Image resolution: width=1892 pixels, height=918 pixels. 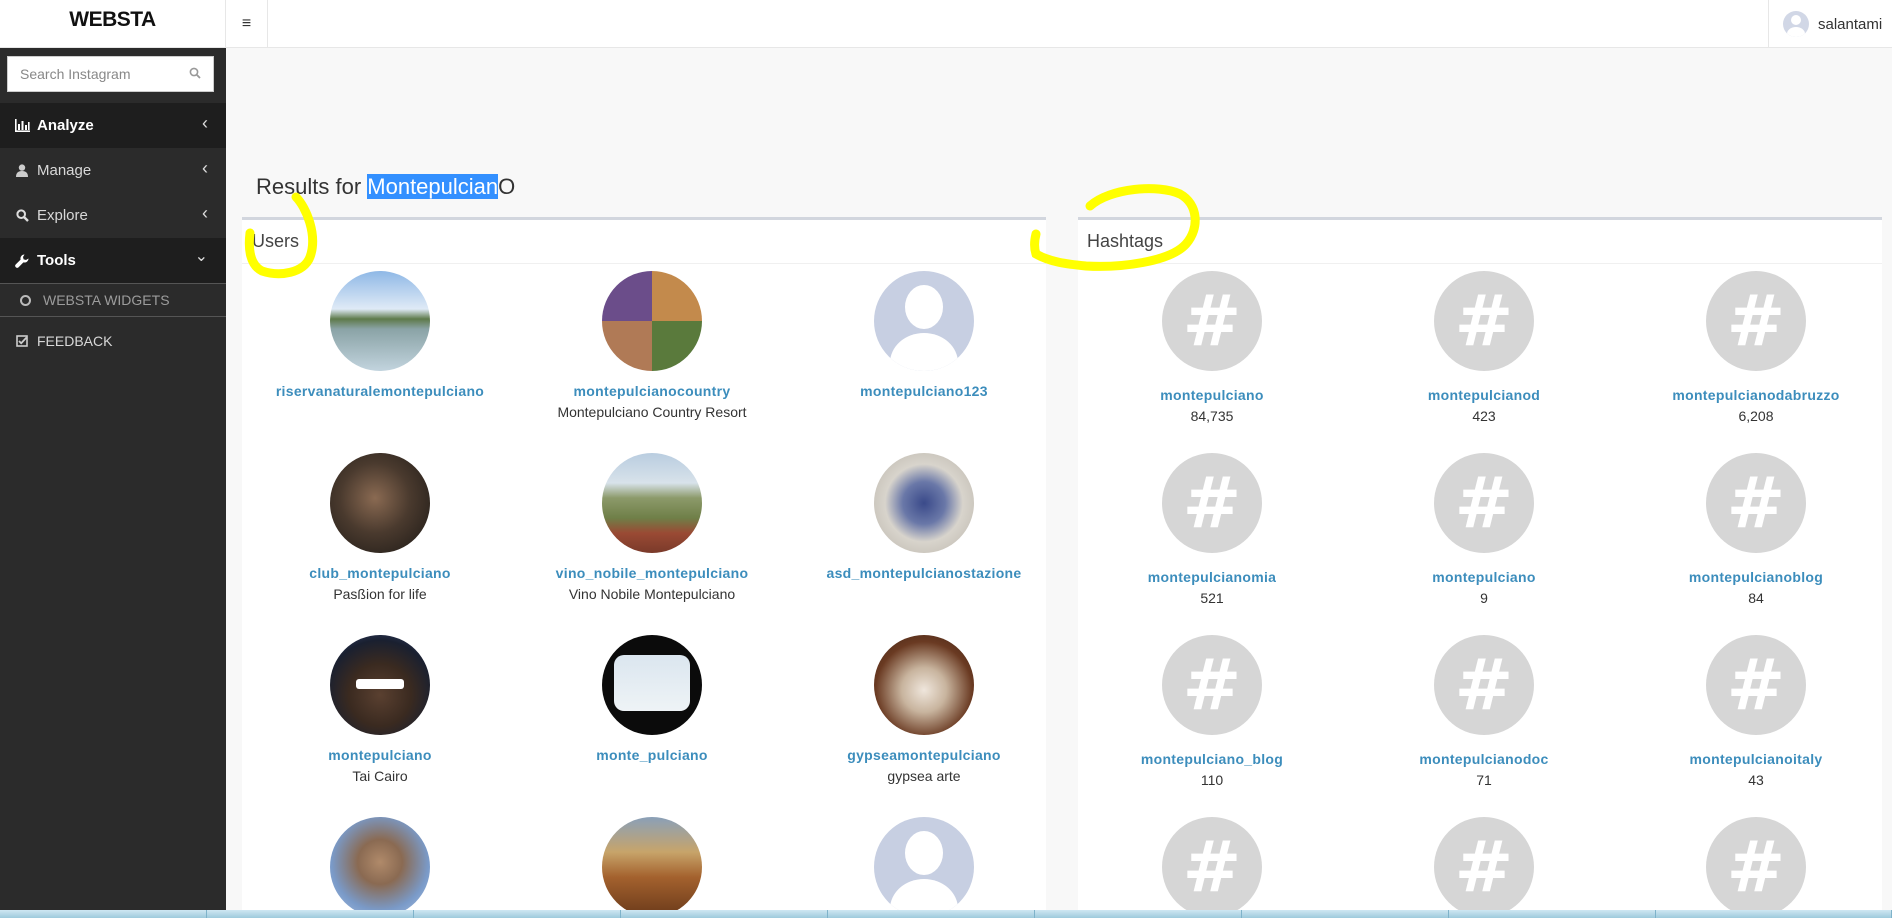 What do you see at coordinates (1756, 577) in the screenshot?
I see `hashtag-link: montepulcianoblog` at bounding box center [1756, 577].